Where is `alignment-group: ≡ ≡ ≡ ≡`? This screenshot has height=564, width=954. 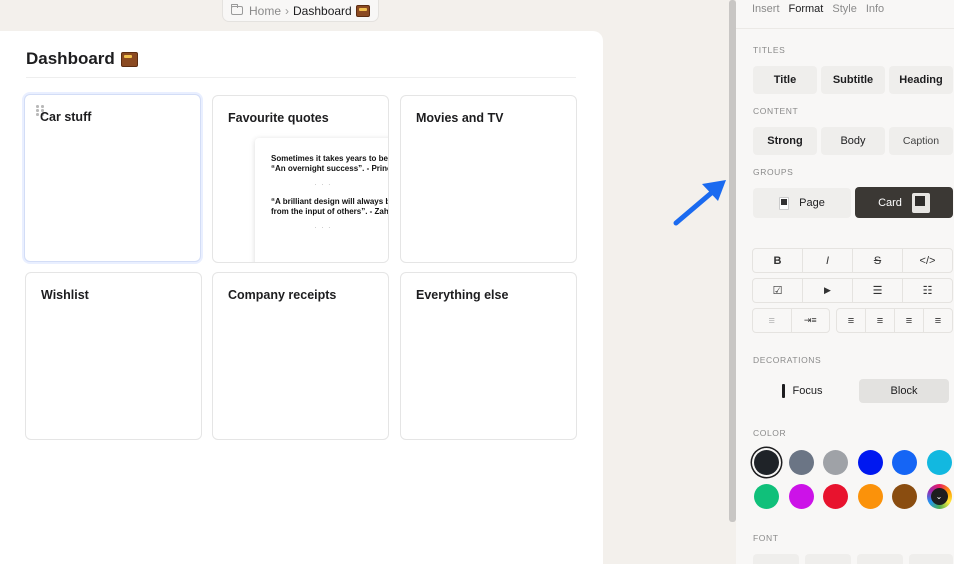 alignment-group: ≡ ≡ ≡ ≡ is located at coordinates (894, 320).